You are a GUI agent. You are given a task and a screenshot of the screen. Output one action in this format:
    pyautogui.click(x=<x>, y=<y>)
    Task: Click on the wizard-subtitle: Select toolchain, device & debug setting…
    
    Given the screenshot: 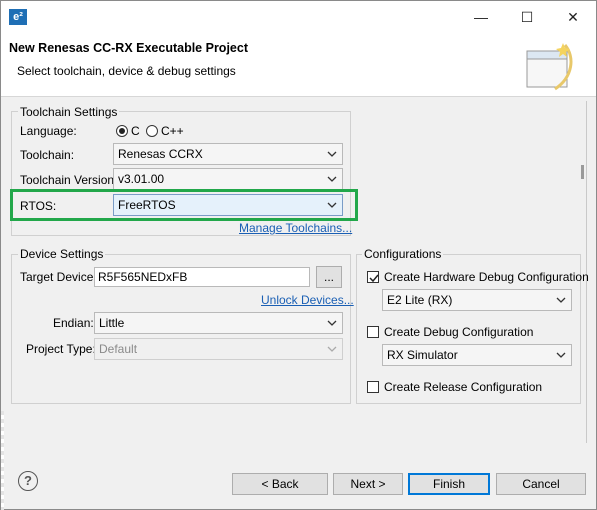 What is the action you would take?
    pyautogui.click(x=126, y=71)
    